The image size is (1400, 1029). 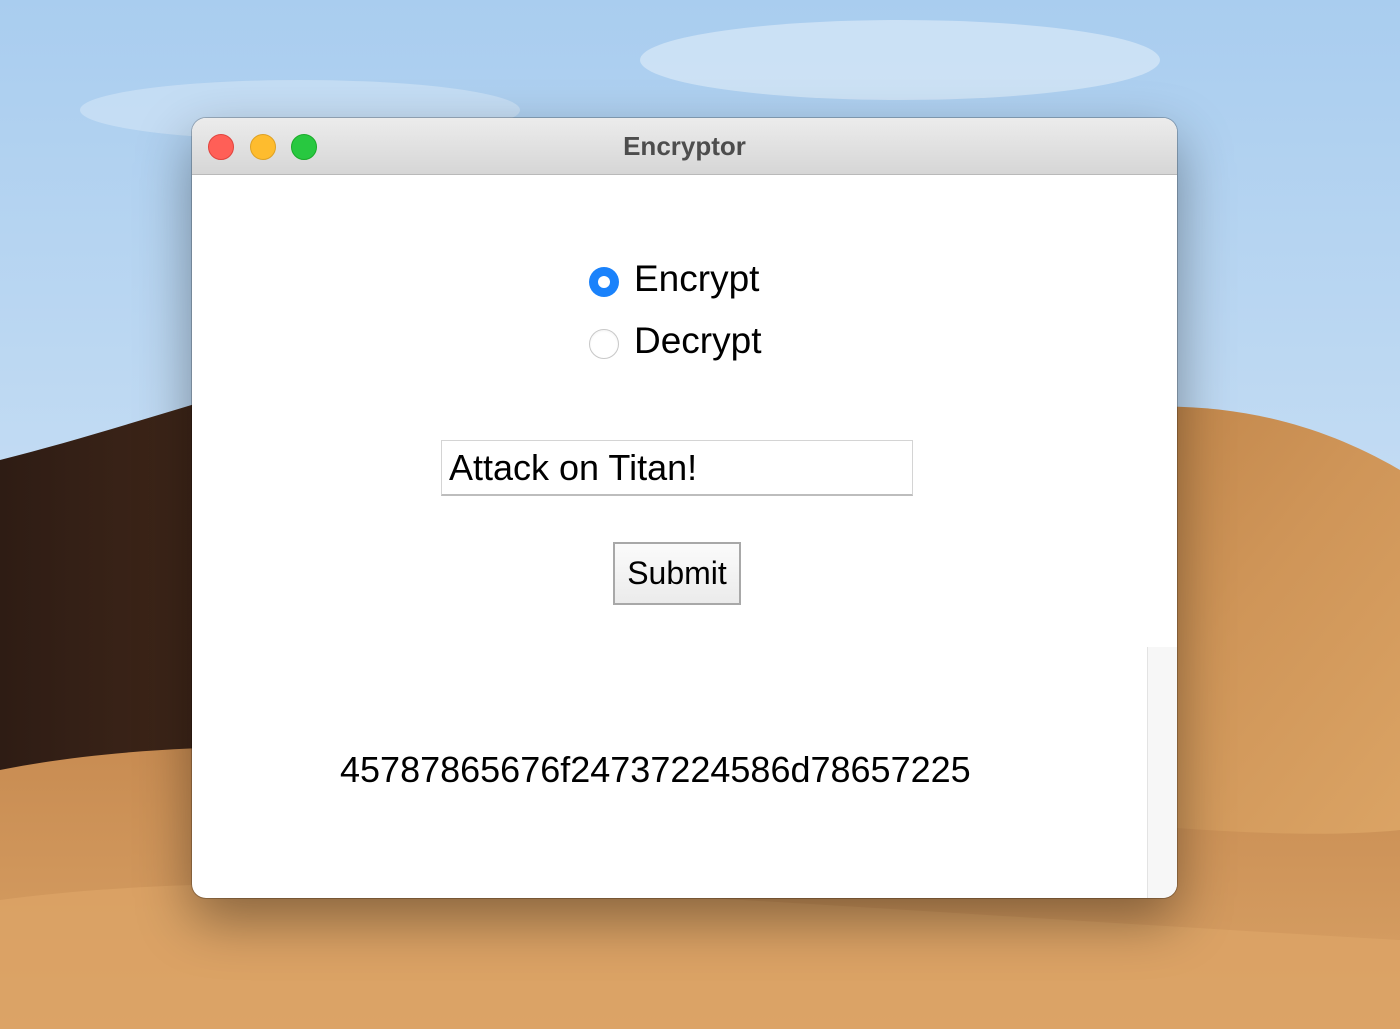 What do you see at coordinates (696, 279) in the screenshot?
I see `radio-encrypt-label: Encrypt` at bounding box center [696, 279].